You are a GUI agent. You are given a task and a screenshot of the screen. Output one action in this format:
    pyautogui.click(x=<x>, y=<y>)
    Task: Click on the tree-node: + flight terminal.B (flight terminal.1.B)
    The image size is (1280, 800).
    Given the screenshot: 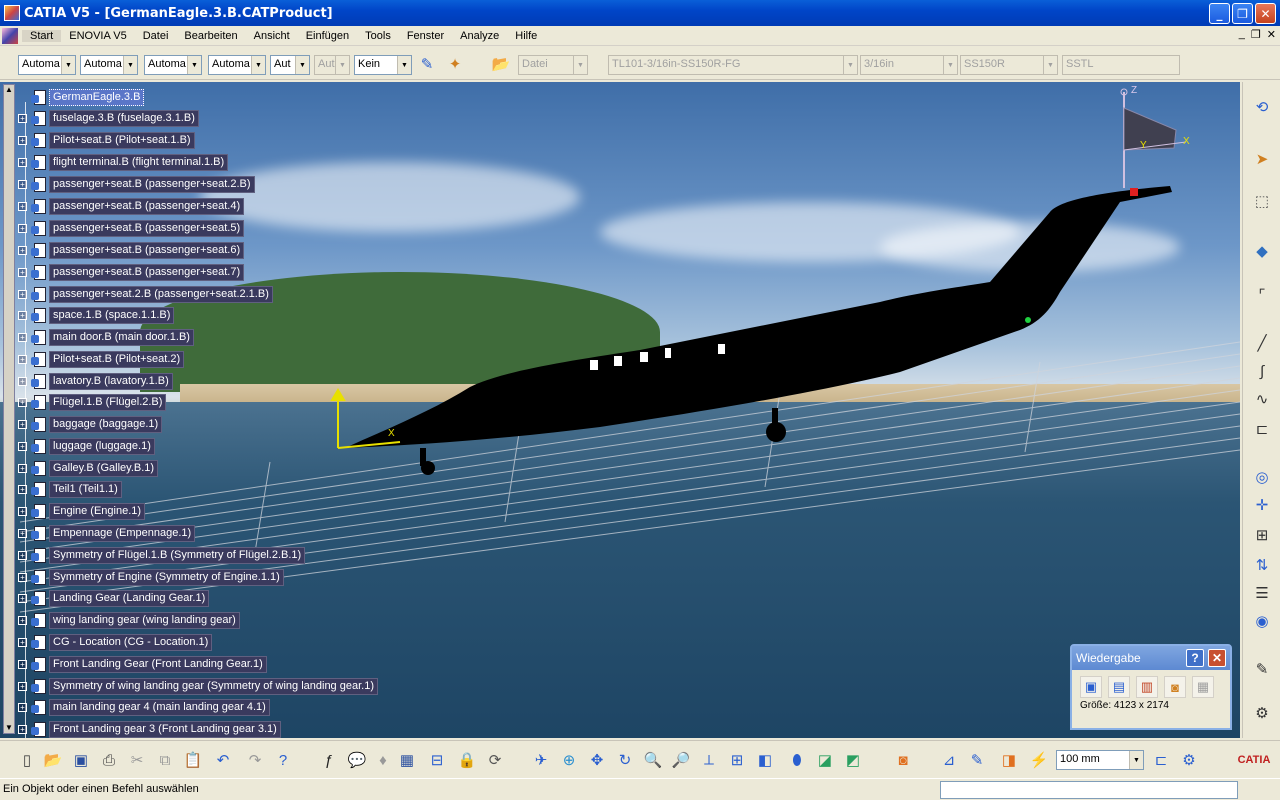 What is the action you would take?
    pyautogui.click(x=123, y=162)
    